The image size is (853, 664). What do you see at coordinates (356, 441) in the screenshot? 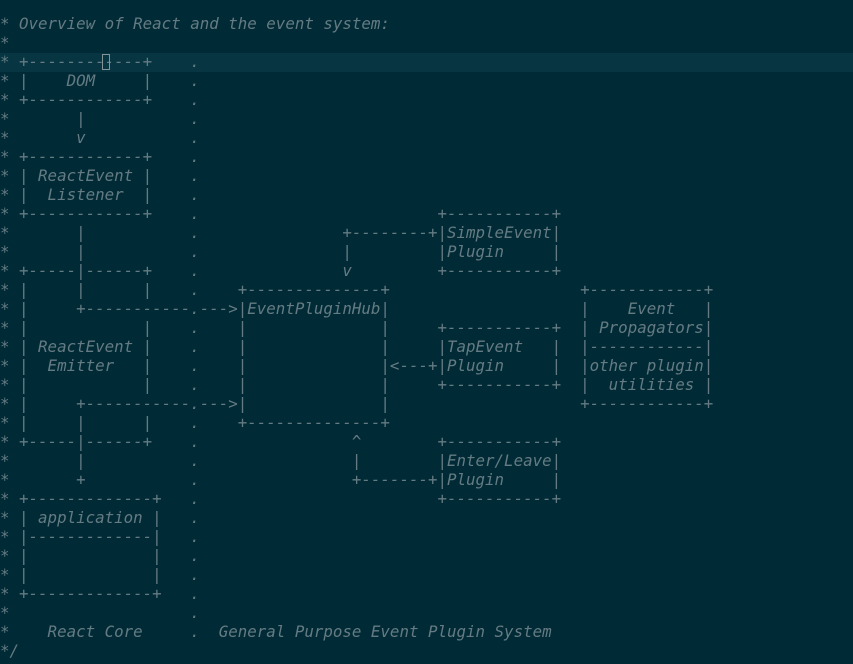
I see `code-line: * +-----|------+ . ^ +-----------+` at bounding box center [356, 441].